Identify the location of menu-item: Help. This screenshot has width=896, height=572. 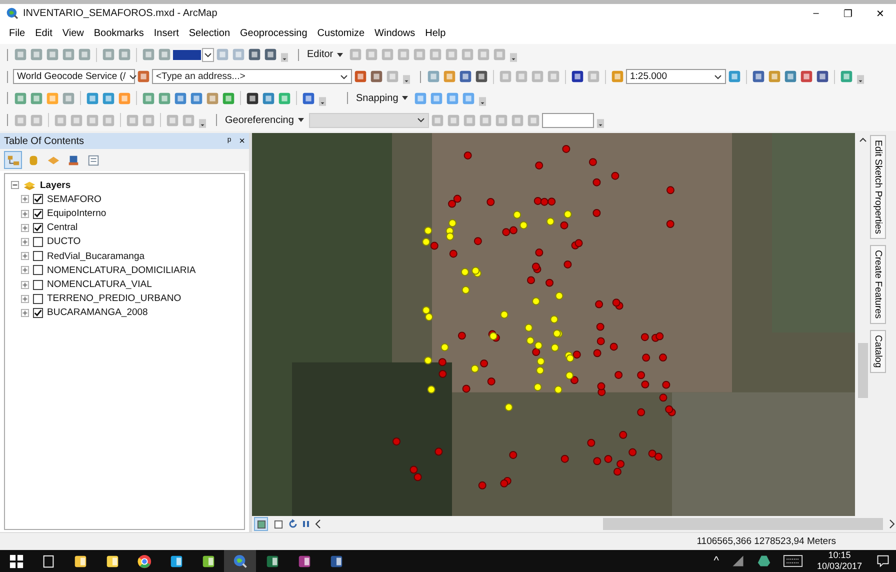
(435, 34).